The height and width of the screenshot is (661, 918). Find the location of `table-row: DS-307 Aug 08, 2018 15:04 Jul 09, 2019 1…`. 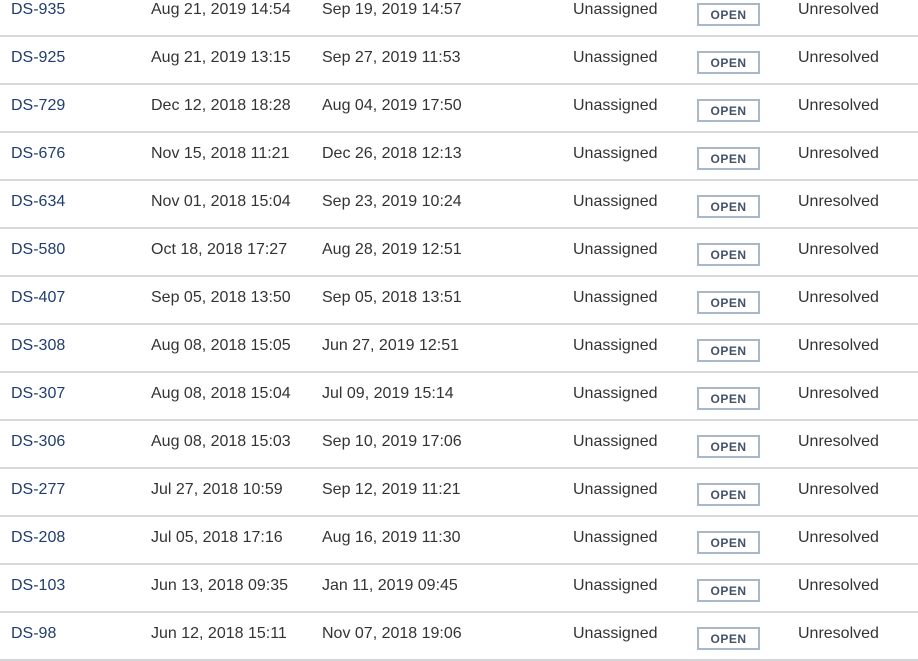

table-row: DS-307 Aug 08, 2018 15:04 Jul 09, 2019 1… is located at coordinates (459, 397).